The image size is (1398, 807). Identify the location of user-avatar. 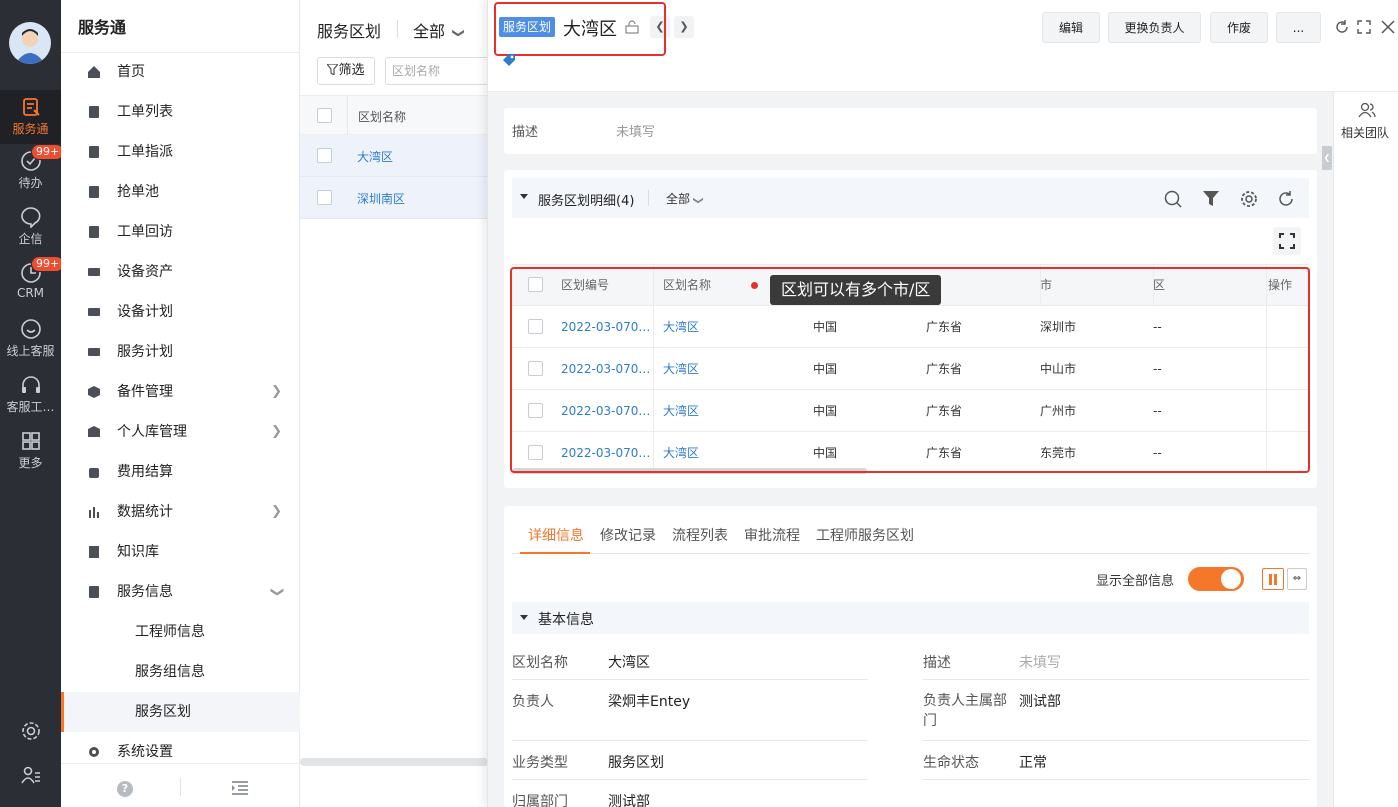
(30, 43).